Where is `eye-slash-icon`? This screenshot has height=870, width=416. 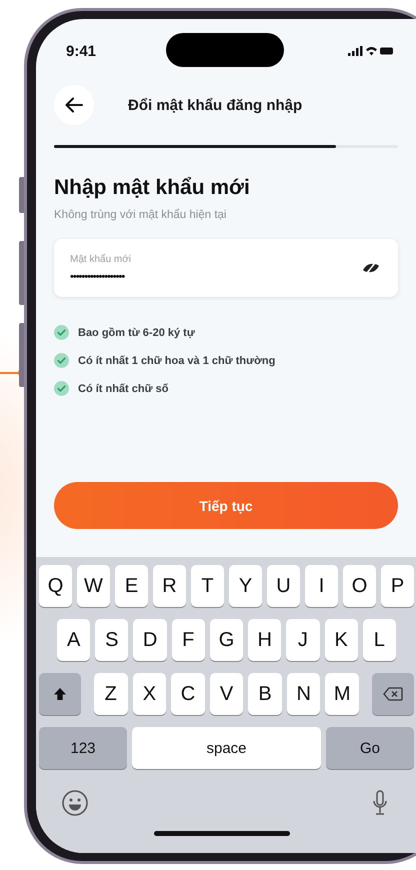 eye-slash-icon is located at coordinates (371, 268).